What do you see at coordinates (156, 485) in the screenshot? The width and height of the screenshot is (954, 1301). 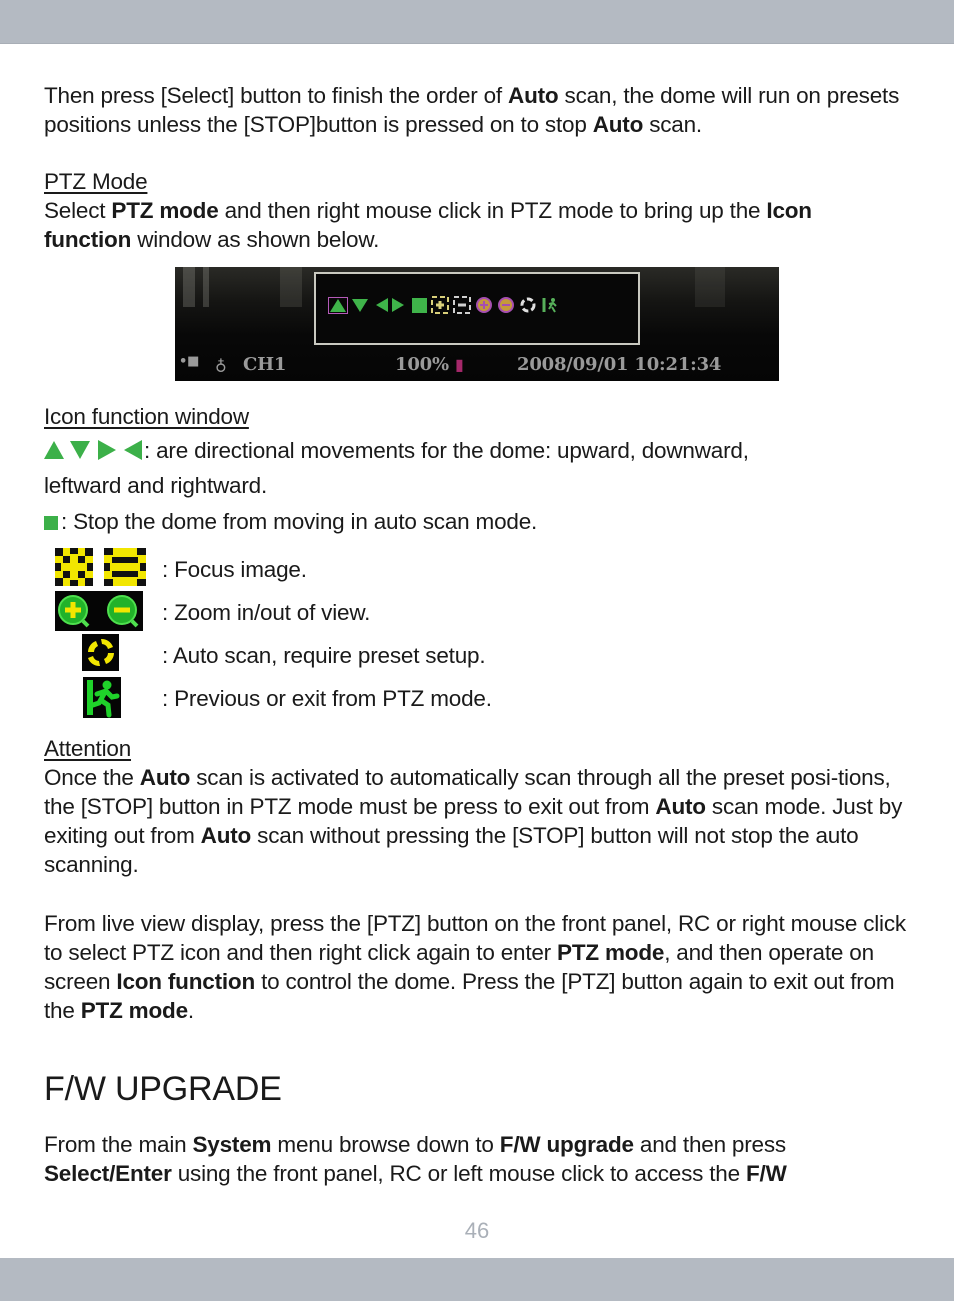 I see `directional-description-cont: leftward and rightward.` at bounding box center [156, 485].